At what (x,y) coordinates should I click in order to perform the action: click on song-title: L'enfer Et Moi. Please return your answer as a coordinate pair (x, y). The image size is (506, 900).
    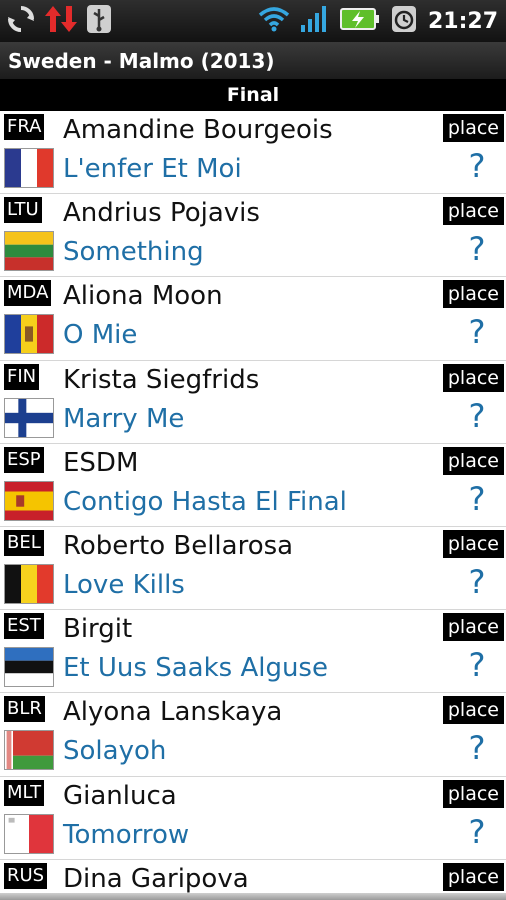
    Looking at the image, I should click on (152, 169).